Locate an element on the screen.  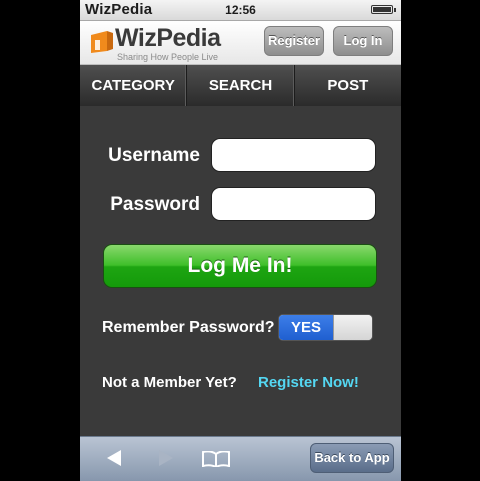
status-bar: WizPedia 12:56 is located at coordinates (240, 10).